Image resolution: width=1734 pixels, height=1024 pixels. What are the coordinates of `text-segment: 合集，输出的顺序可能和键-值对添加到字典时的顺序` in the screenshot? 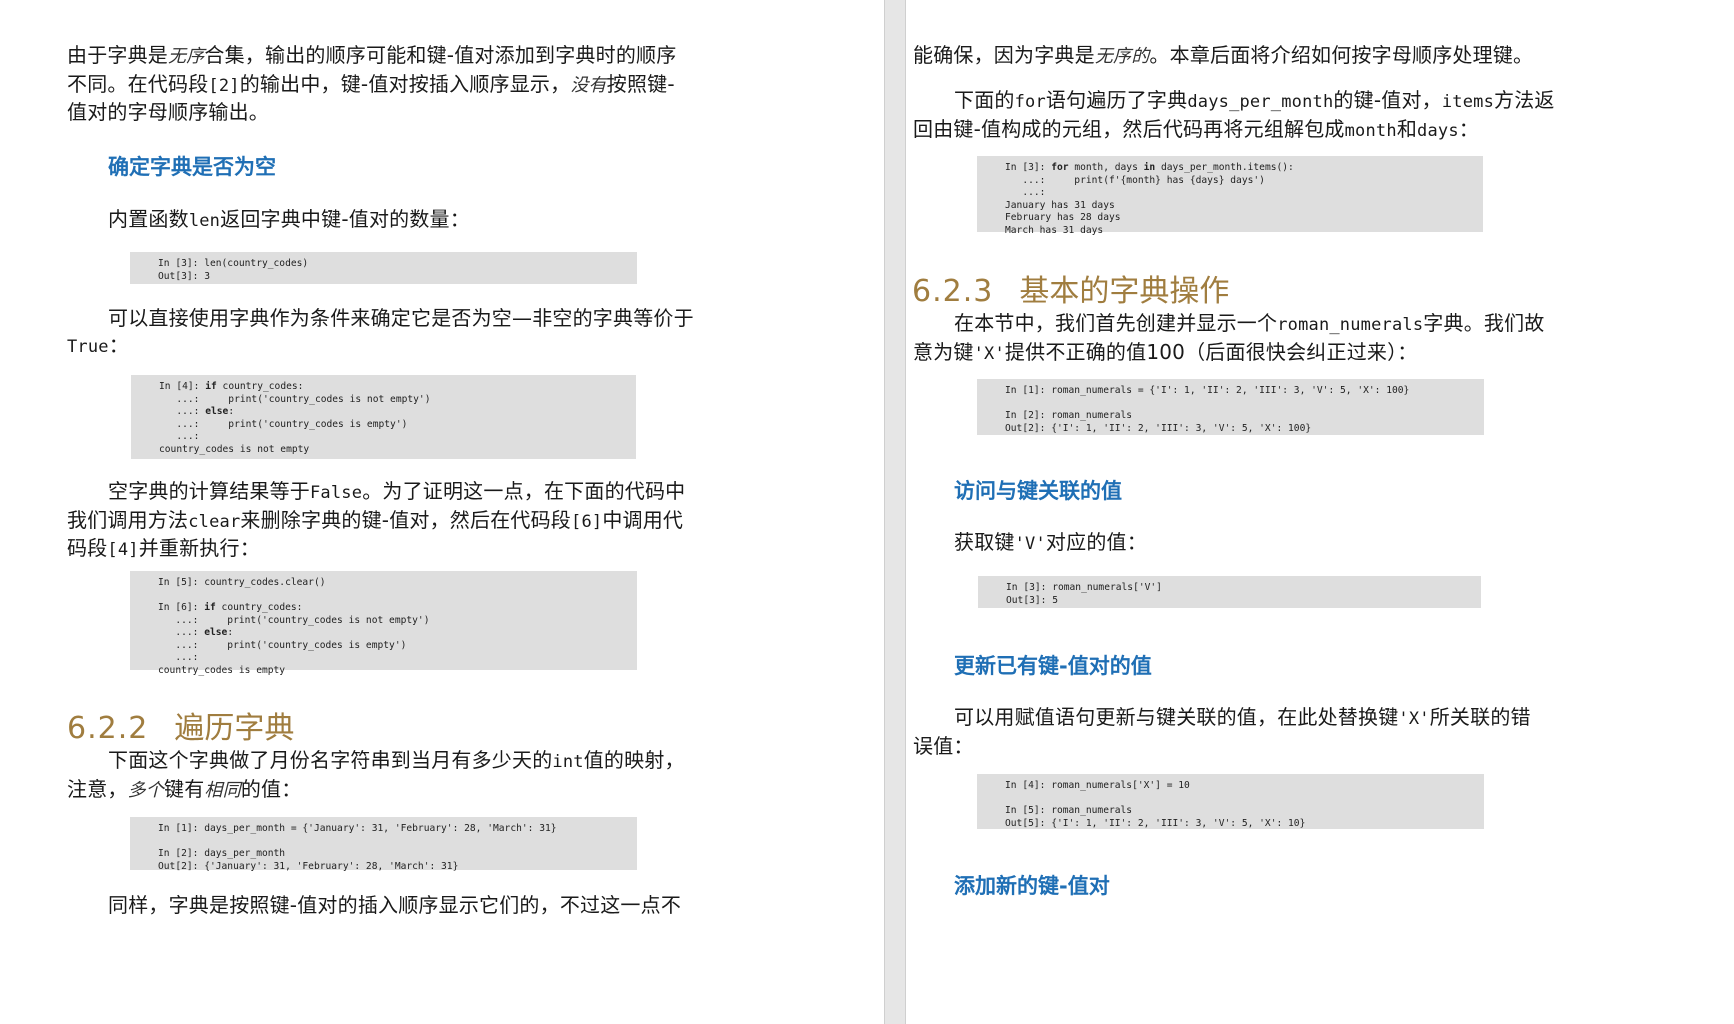 It's located at (440, 55).